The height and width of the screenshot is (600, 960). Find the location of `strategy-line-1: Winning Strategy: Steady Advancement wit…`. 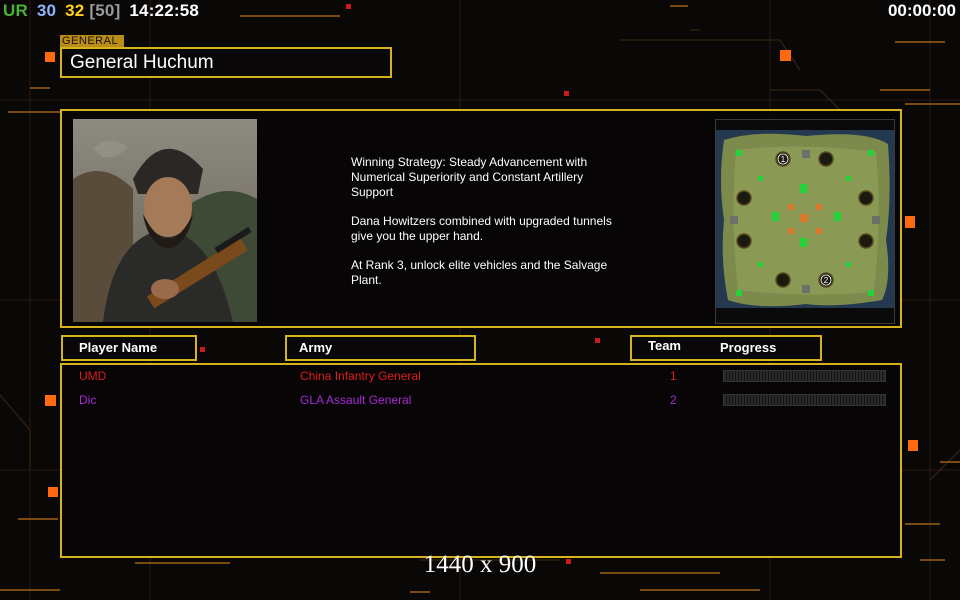

strategy-line-1: Winning Strategy: Steady Advancement wit… is located at coordinates (469, 177).